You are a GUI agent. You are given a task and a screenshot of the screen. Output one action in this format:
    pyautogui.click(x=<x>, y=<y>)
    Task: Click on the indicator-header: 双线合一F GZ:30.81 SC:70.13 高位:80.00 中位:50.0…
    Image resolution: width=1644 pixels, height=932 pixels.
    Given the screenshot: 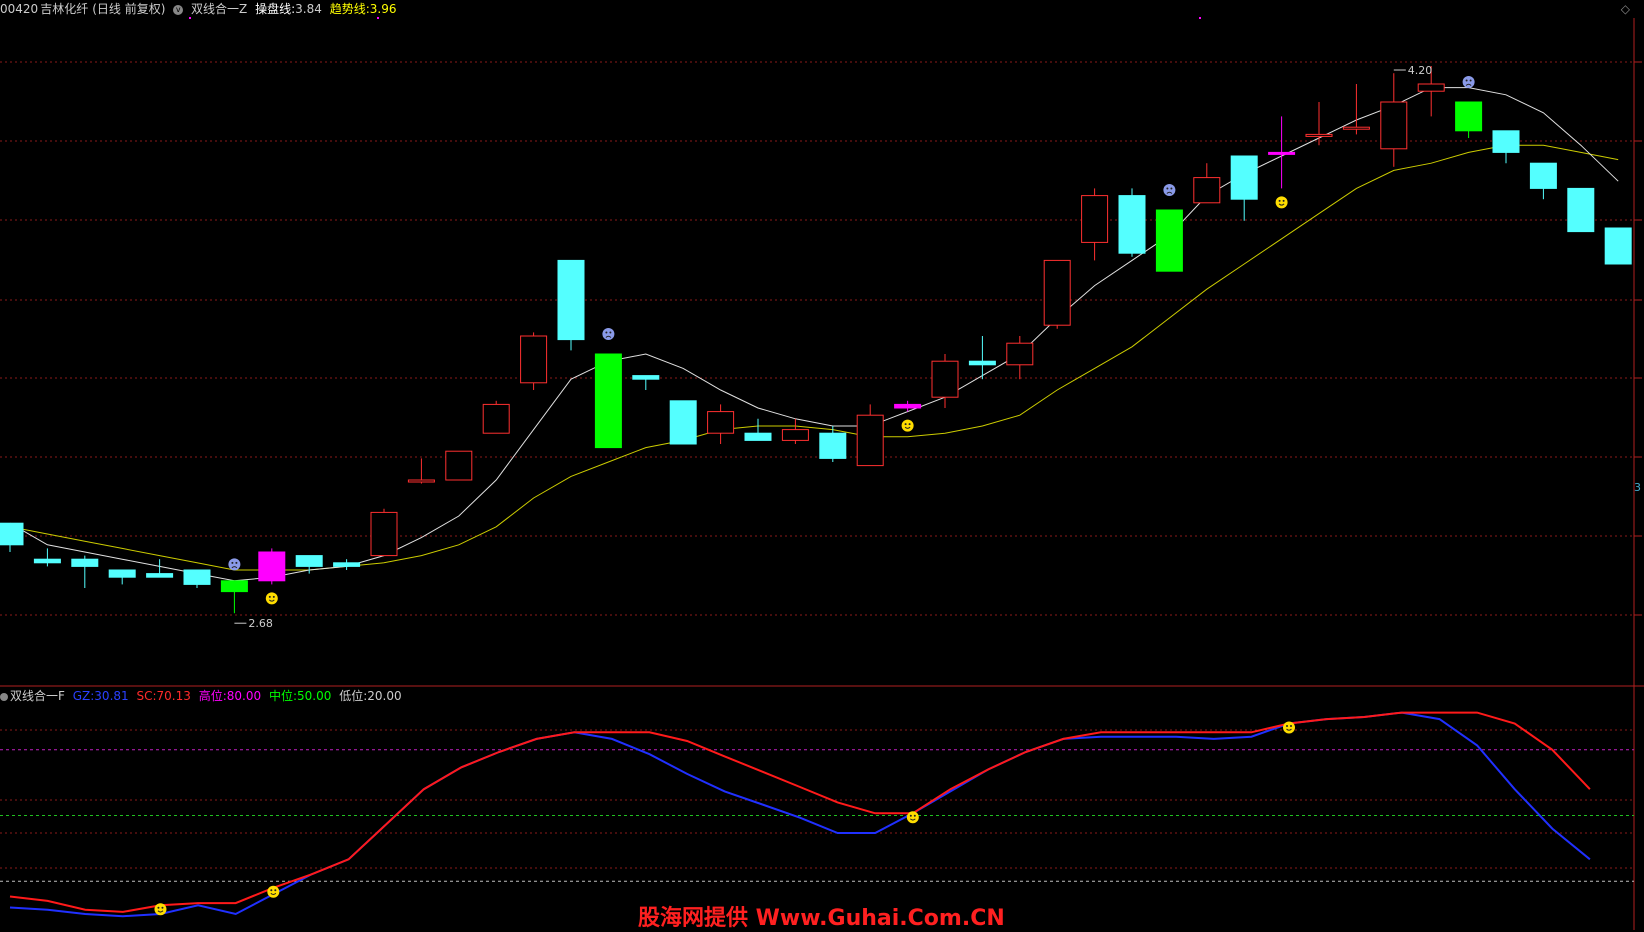 What is the action you would take?
    pyautogui.click(x=822, y=696)
    